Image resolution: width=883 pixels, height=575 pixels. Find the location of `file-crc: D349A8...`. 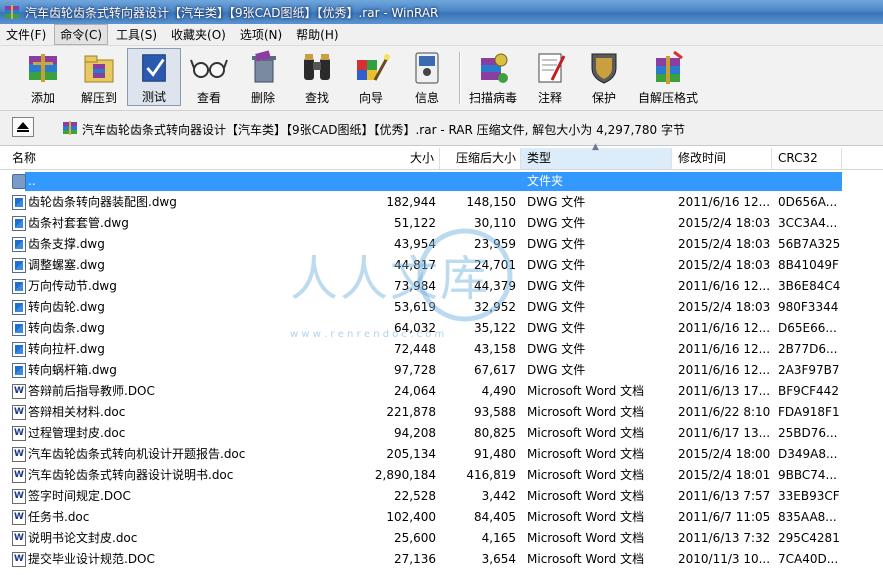

file-crc: D349A8... is located at coordinates (808, 454).